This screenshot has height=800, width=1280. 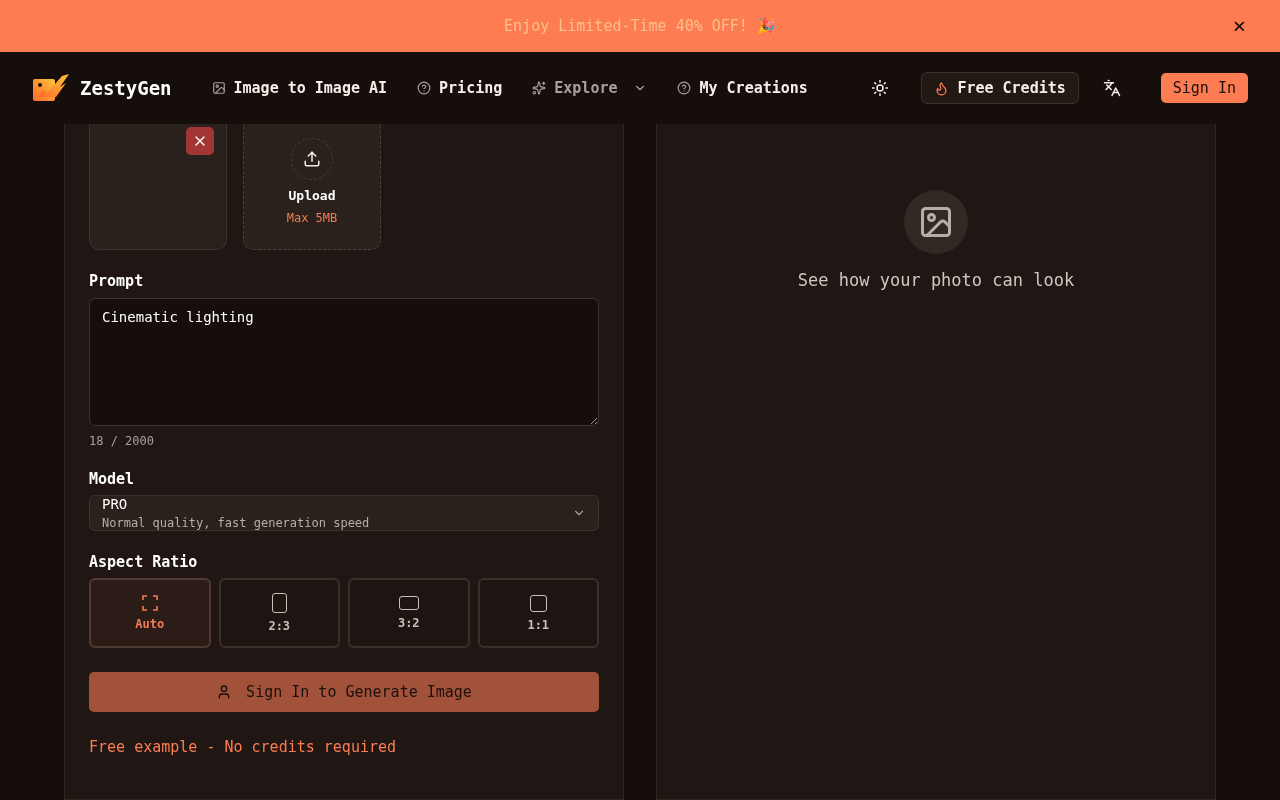 I want to click on model-select: PRO Normal quality, fast generation speed, so click(x=344, y=513).